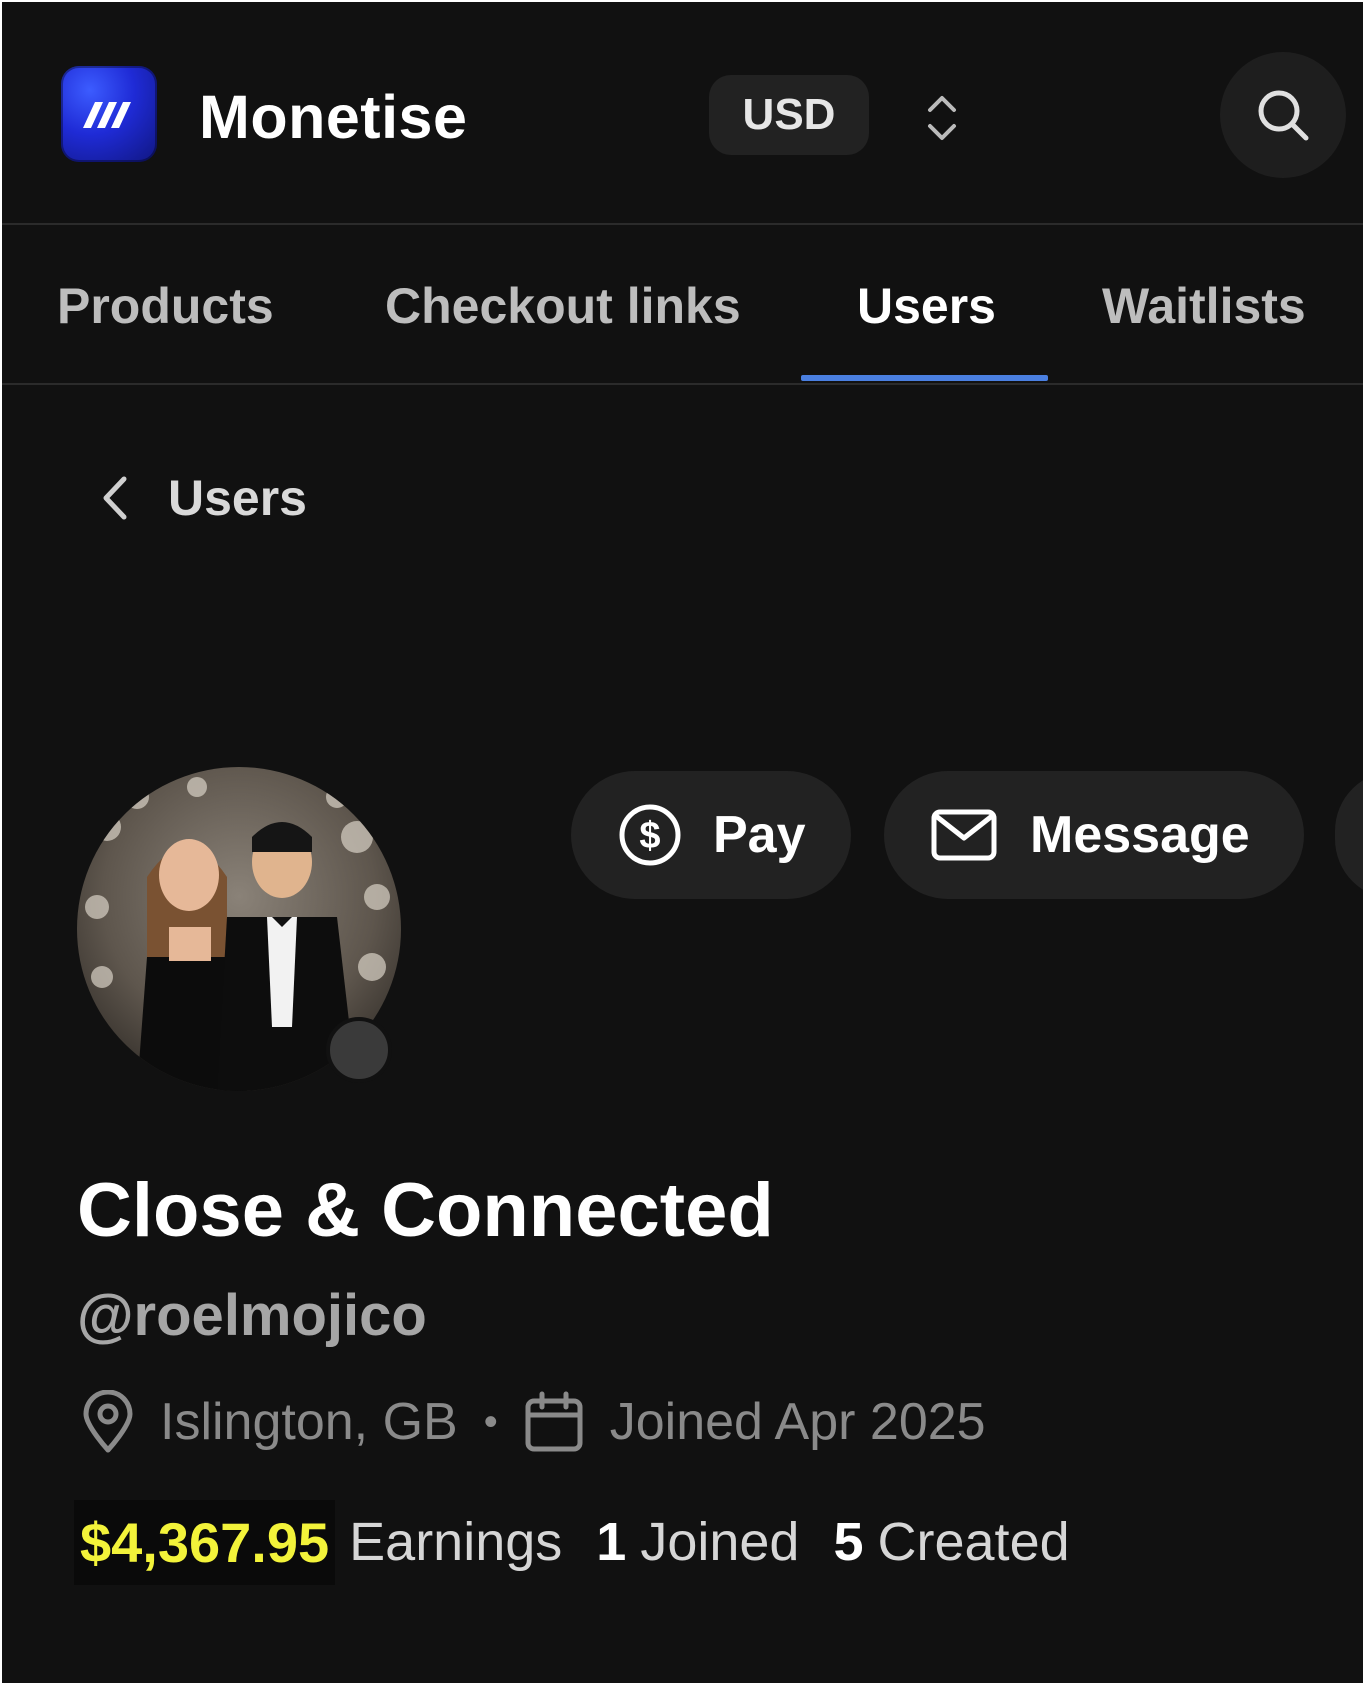 This screenshot has height=1687, width=1365. I want to click on brand-name: Monetise, so click(333, 117).